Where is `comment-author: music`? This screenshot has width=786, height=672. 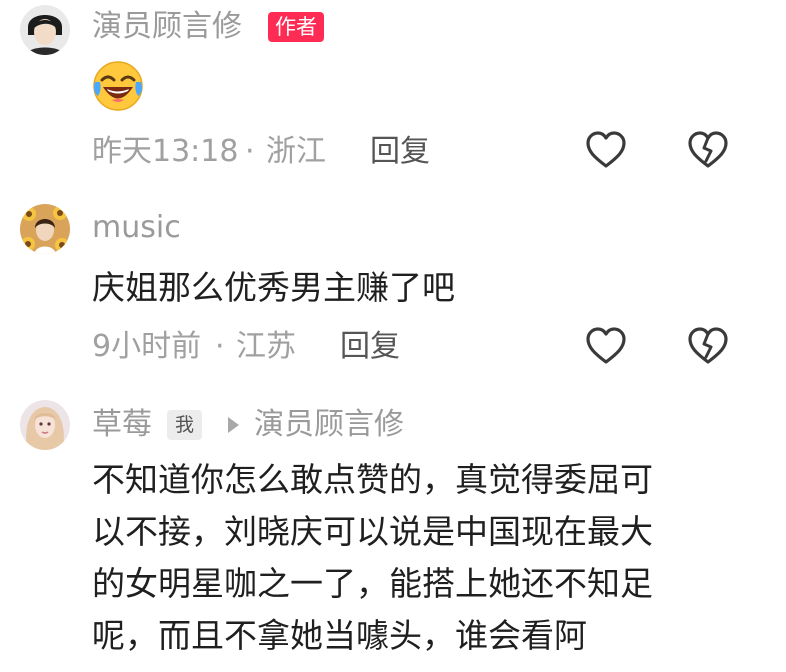
comment-author: music is located at coordinates (136, 228).